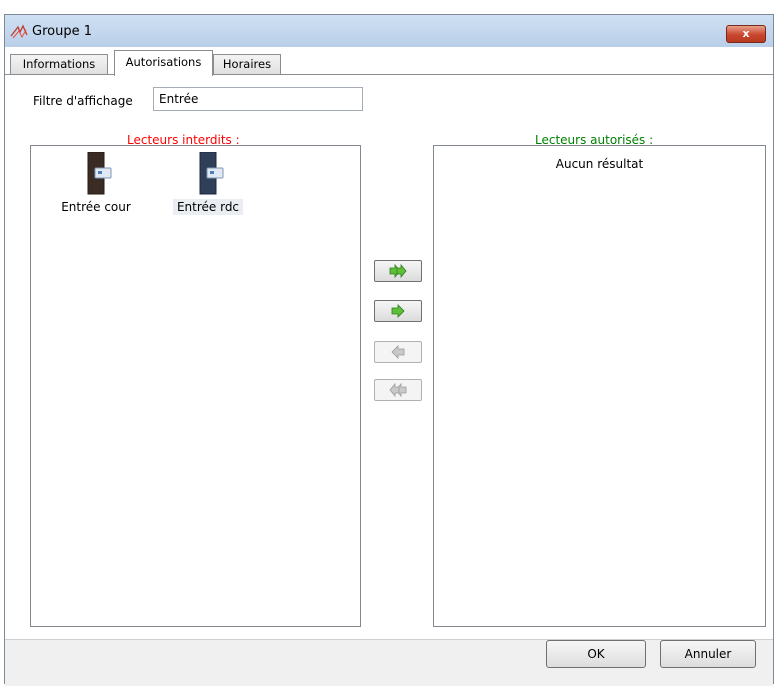 Image resolution: width=774 pixels, height=686 pixels. I want to click on reader-item-entree-cour: Entrée cour, so click(96, 183).